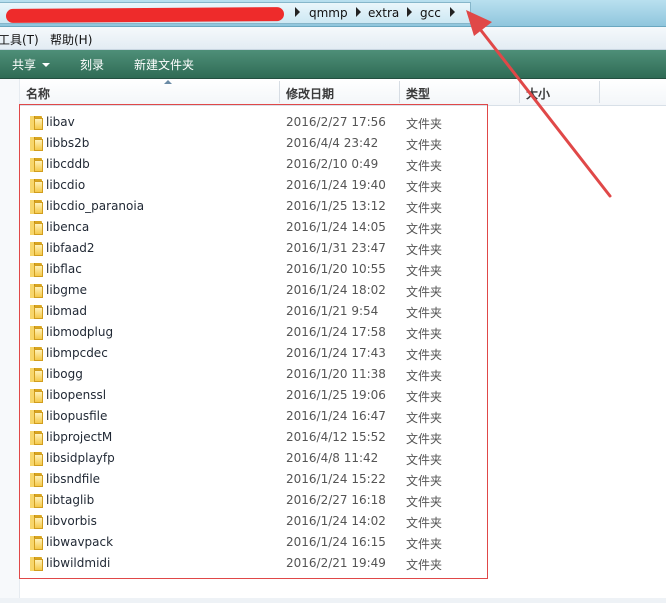 This screenshot has height=603, width=666. Describe the element at coordinates (145, 15) in the screenshot. I see `redacted-path` at that location.